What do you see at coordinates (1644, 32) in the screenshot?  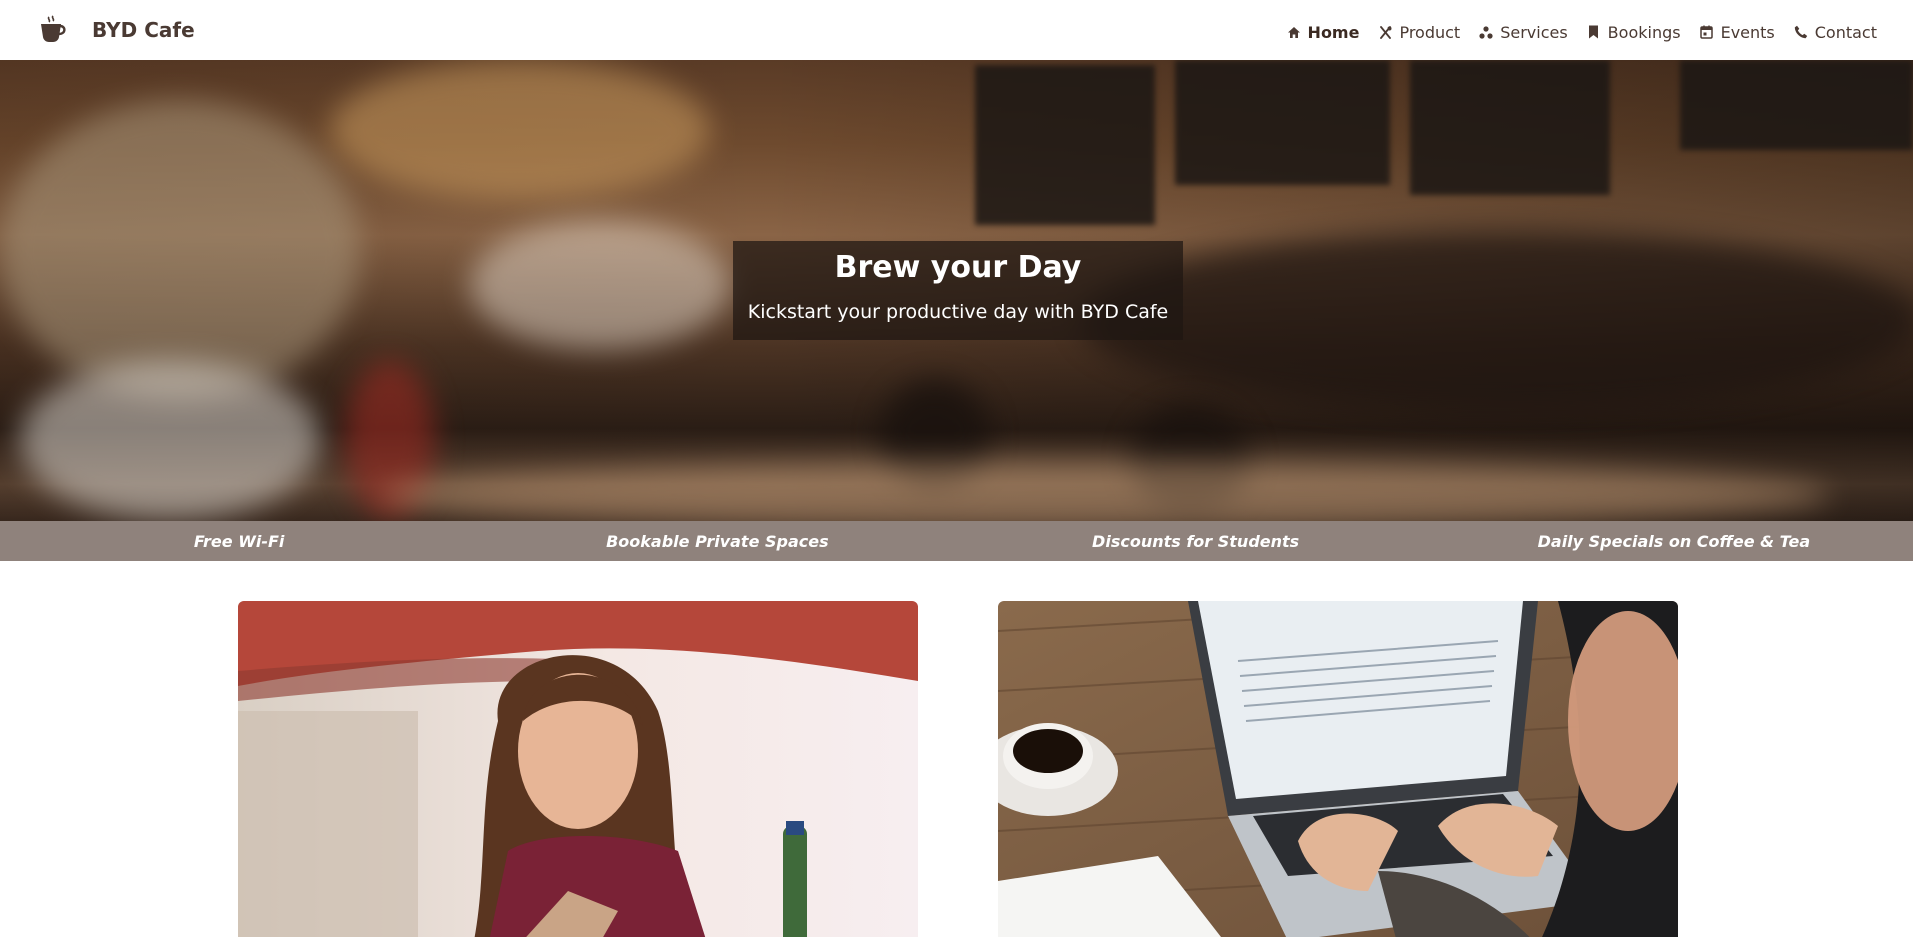 I see `nav-label-bookings: Bookings` at bounding box center [1644, 32].